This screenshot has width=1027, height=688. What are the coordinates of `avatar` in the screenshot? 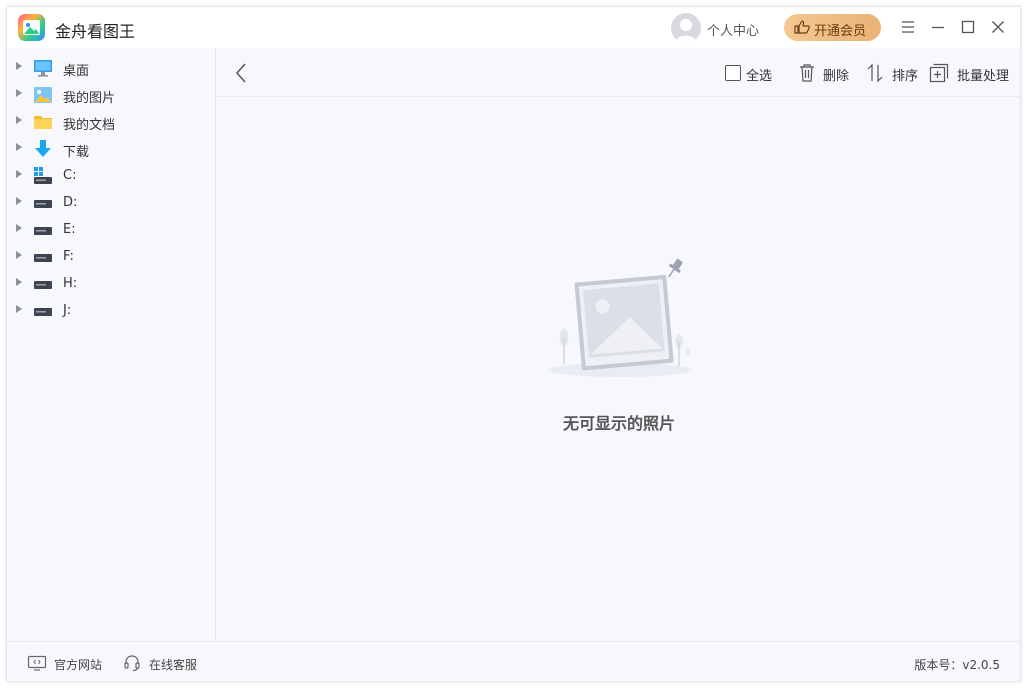 It's located at (686, 28).